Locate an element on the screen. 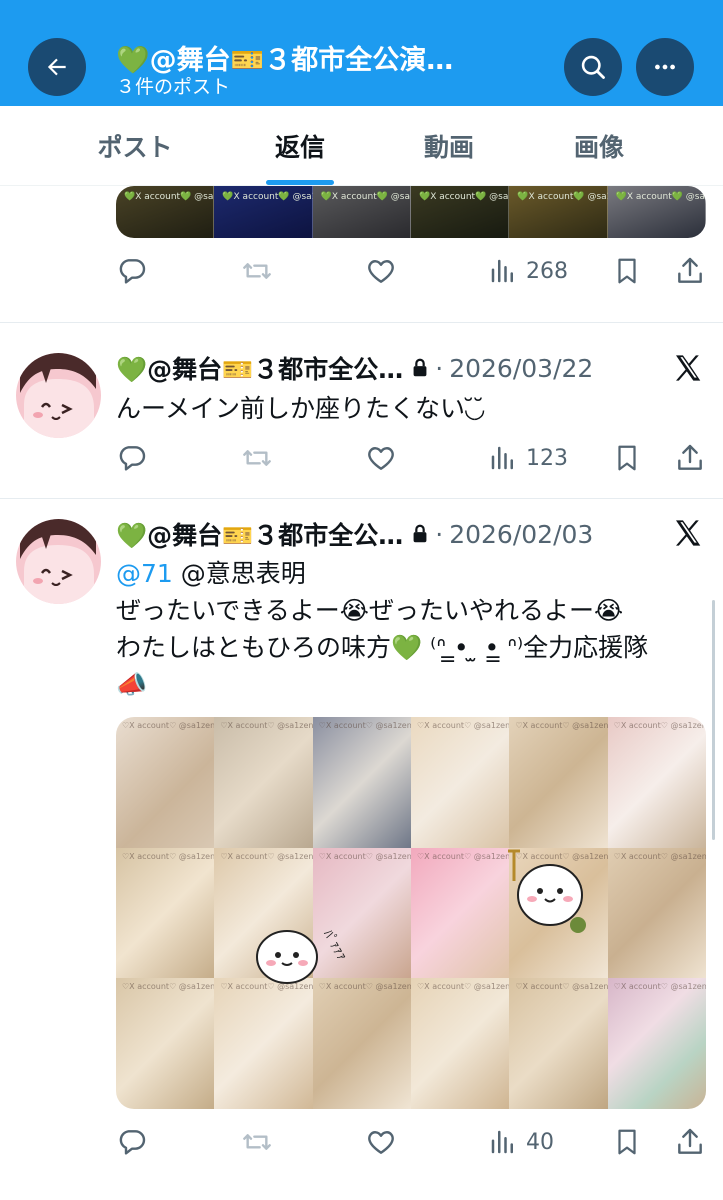  scrollbar is located at coordinates (713, 720).